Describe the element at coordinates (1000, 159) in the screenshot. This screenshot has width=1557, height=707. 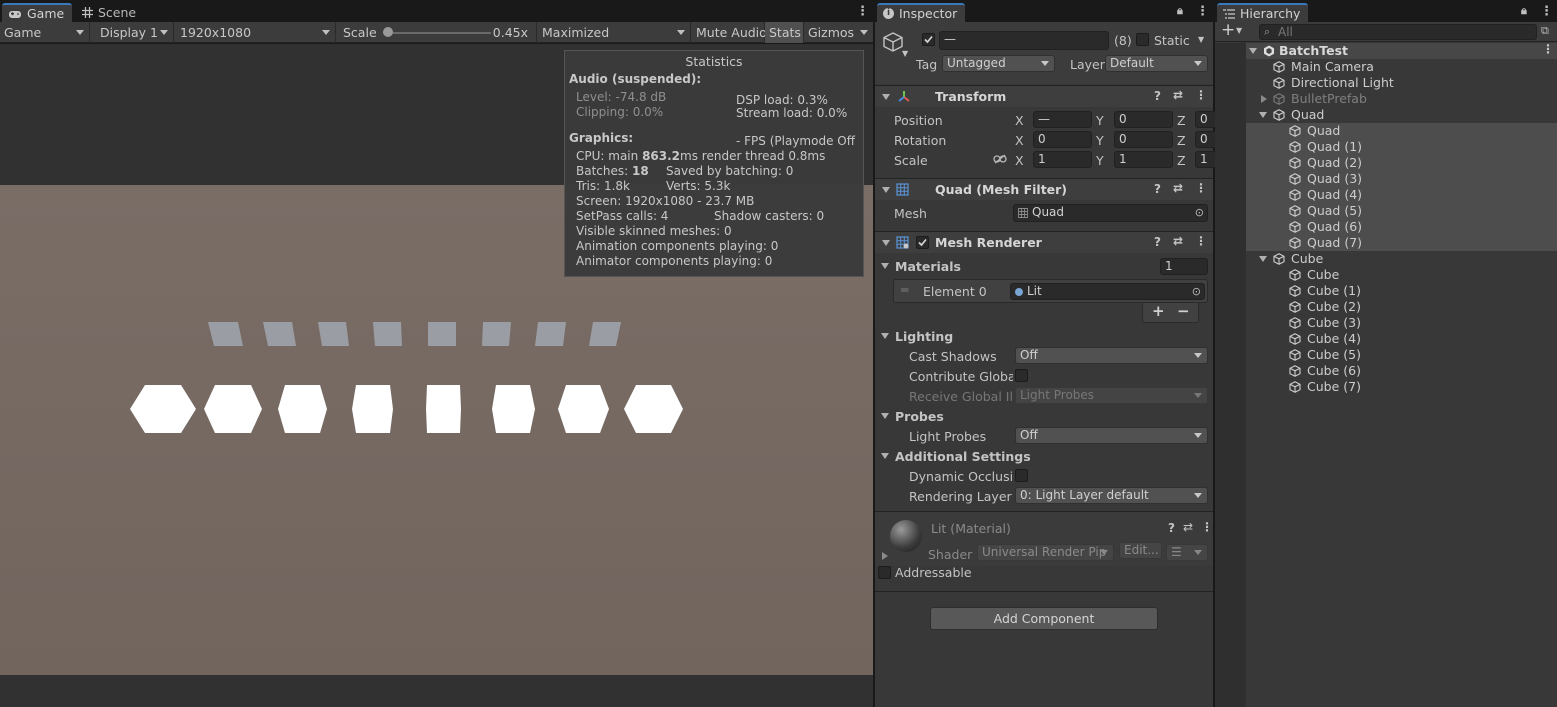
I see `scale-link-icon` at that location.